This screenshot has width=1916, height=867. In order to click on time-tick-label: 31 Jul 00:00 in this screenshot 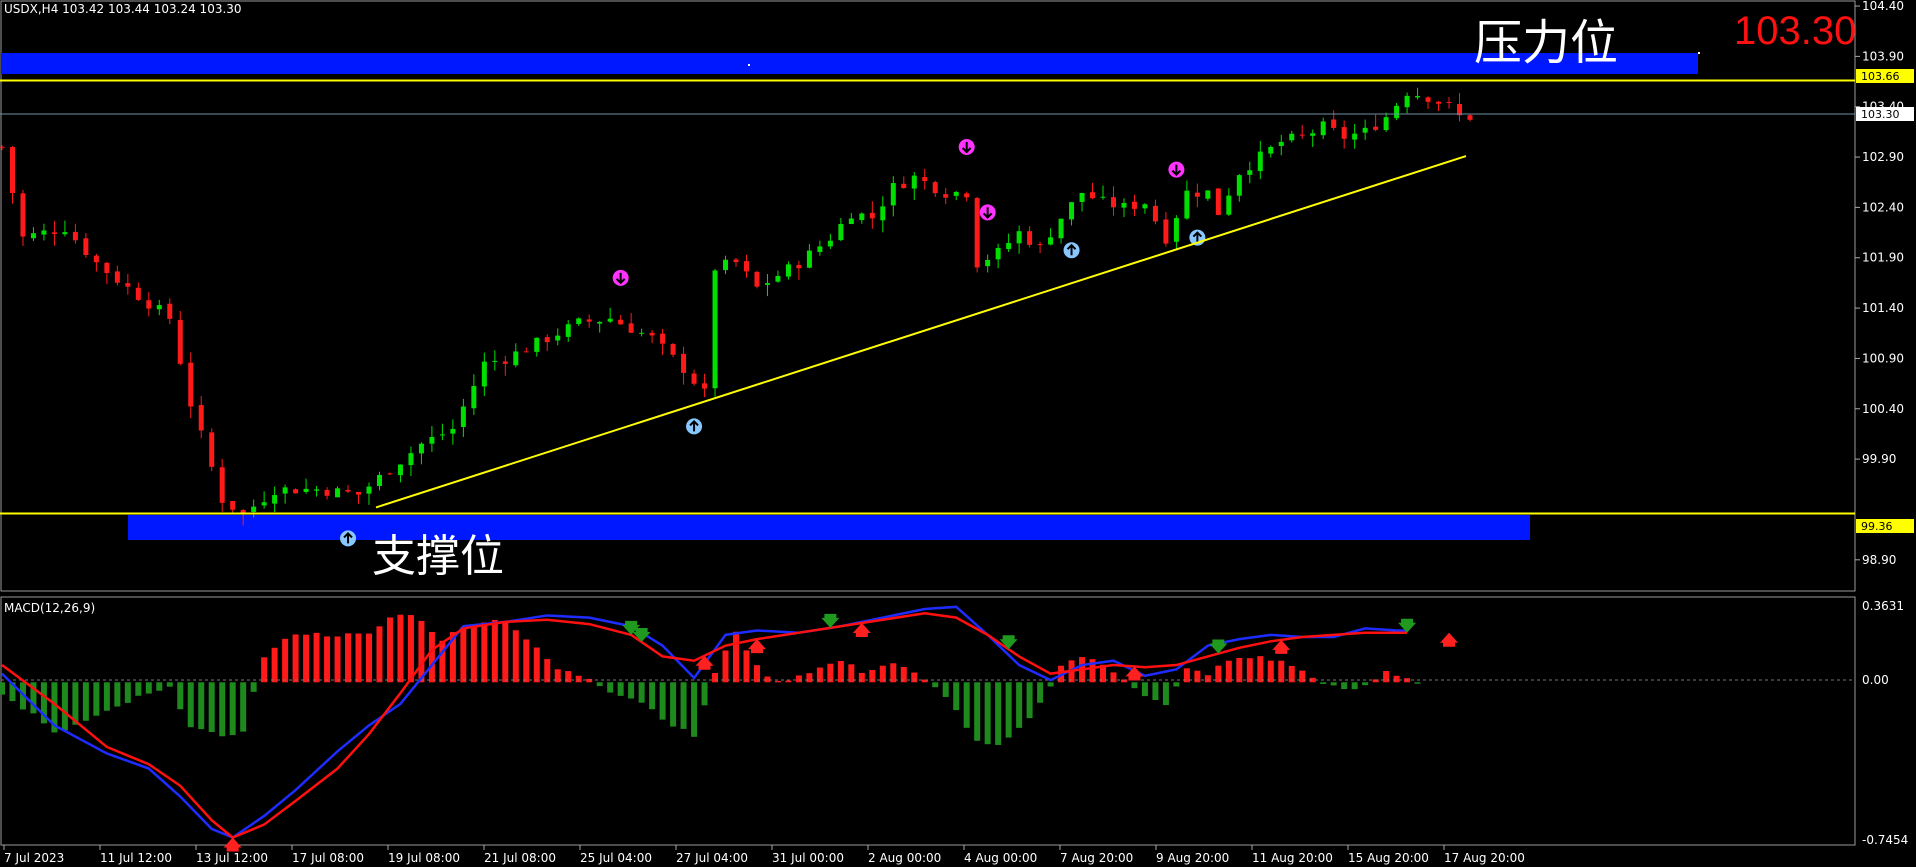, I will do `click(808, 858)`.